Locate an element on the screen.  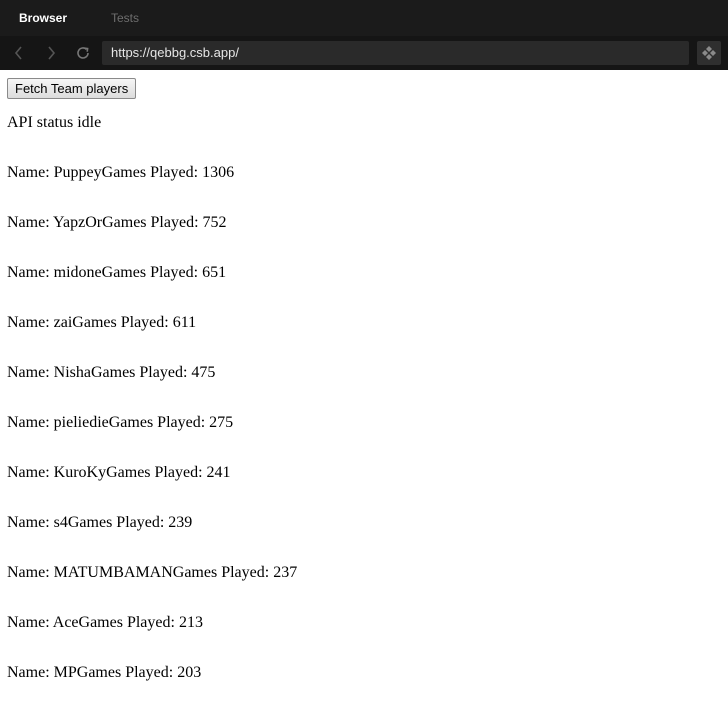
player-row: Name: YapzOrGames Played: 752 is located at coordinates (117, 222).